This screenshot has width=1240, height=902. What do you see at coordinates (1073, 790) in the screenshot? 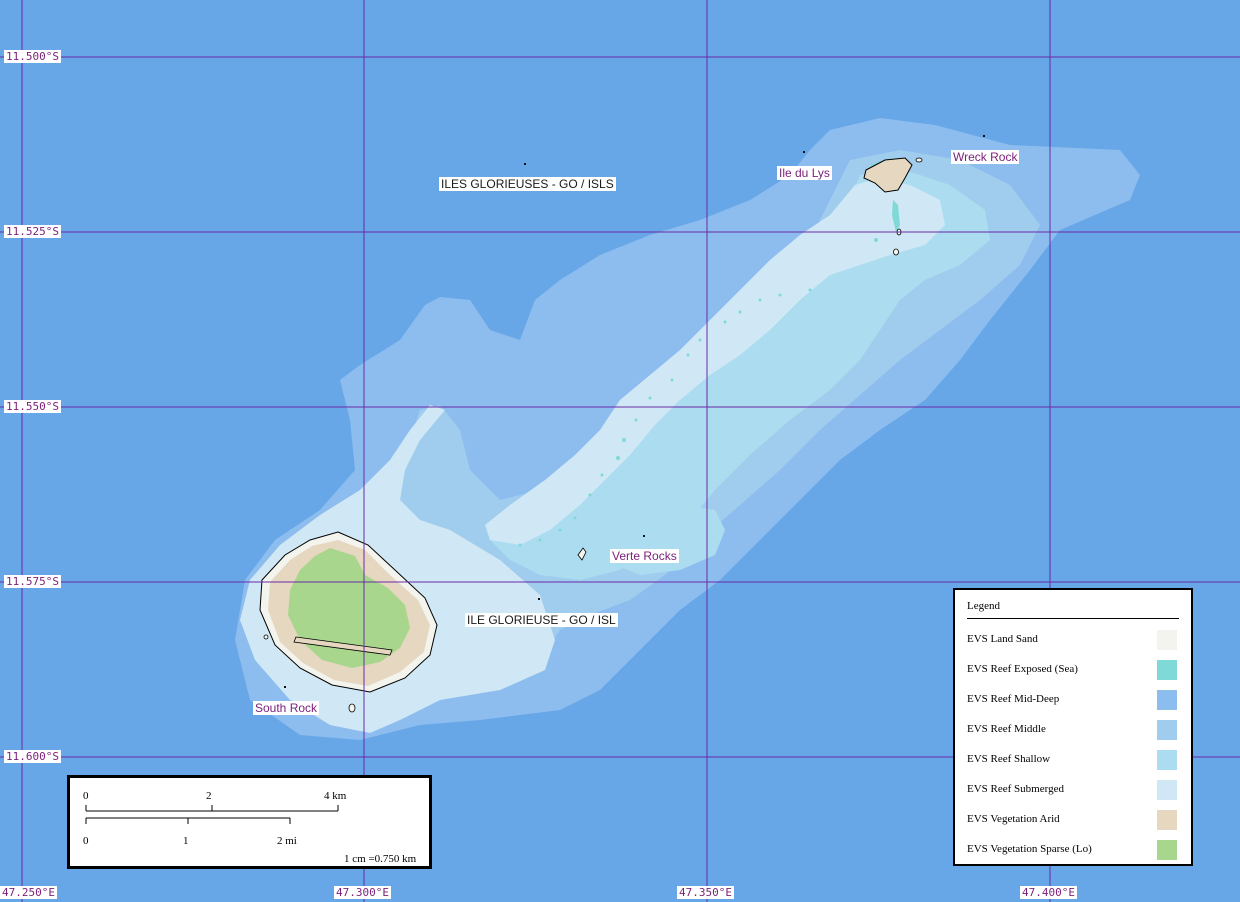
I see `legend-item-reef-submerged: EVS Reef Submerged` at bounding box center [1073, 790].